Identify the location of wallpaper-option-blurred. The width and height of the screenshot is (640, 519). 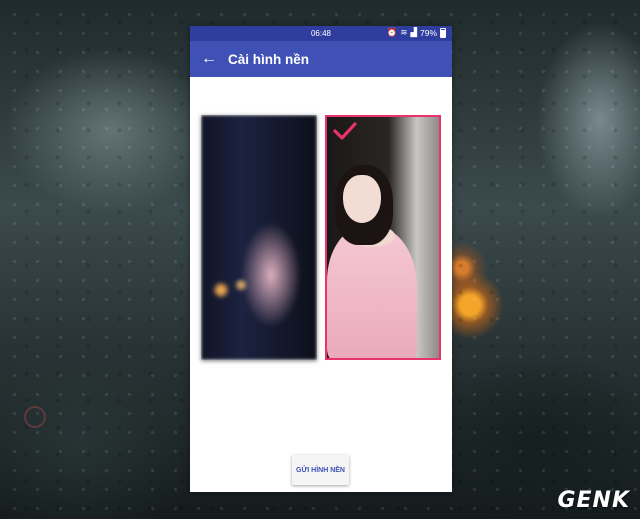
(259, 237).